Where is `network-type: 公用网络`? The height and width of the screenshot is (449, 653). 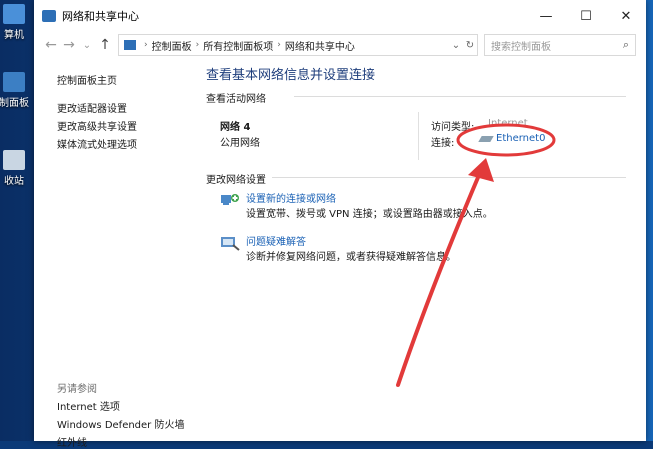
network-type: 公用网络 is located at coordinates (240, 143).